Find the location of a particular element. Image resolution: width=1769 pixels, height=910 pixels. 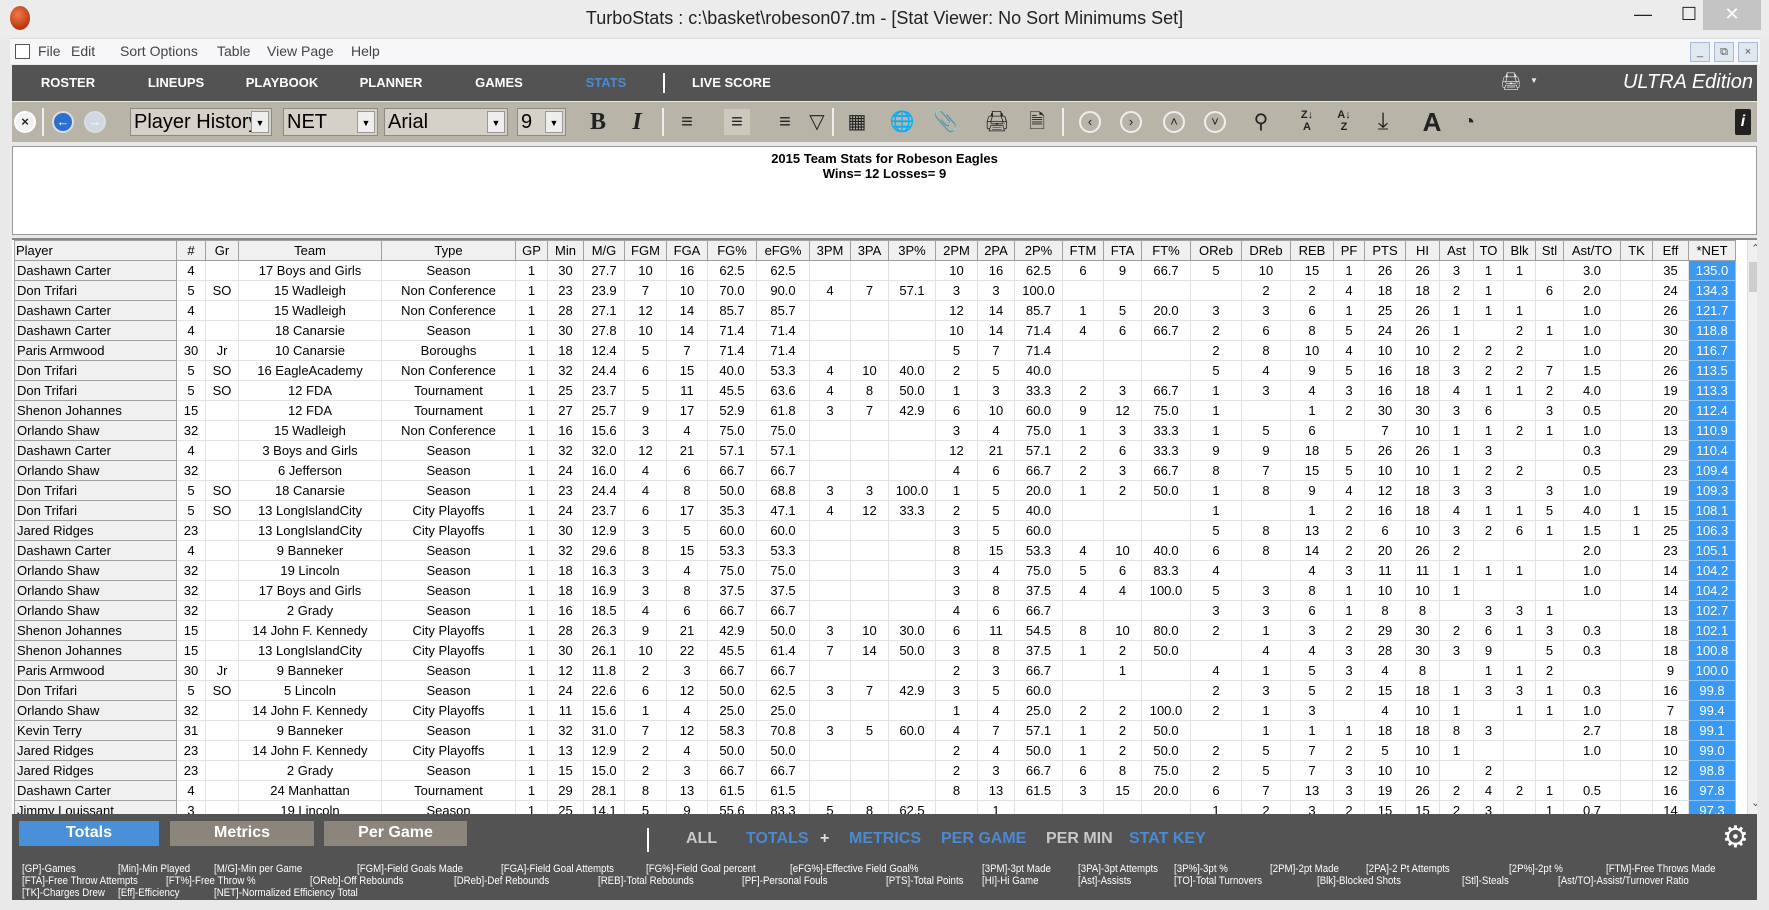

paperclip-icon: 📎 is located at coordinates (946, 122).